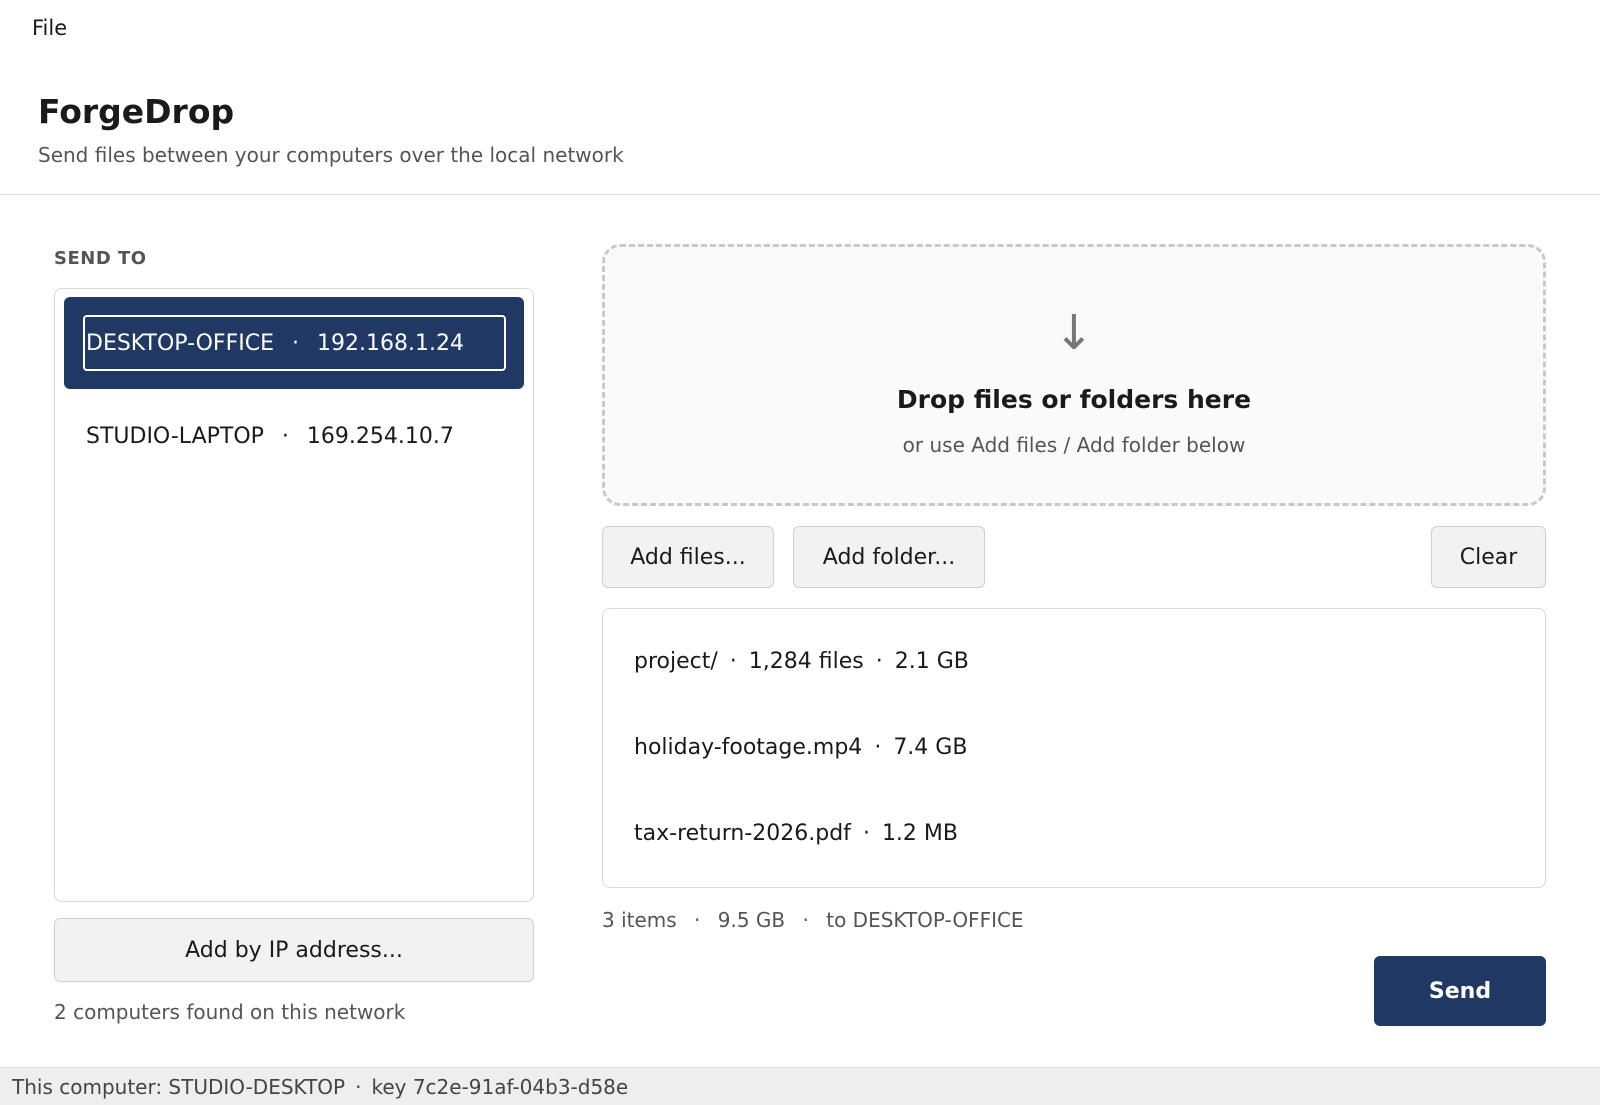  I want to click on menu-file: File, so click(49, 28).